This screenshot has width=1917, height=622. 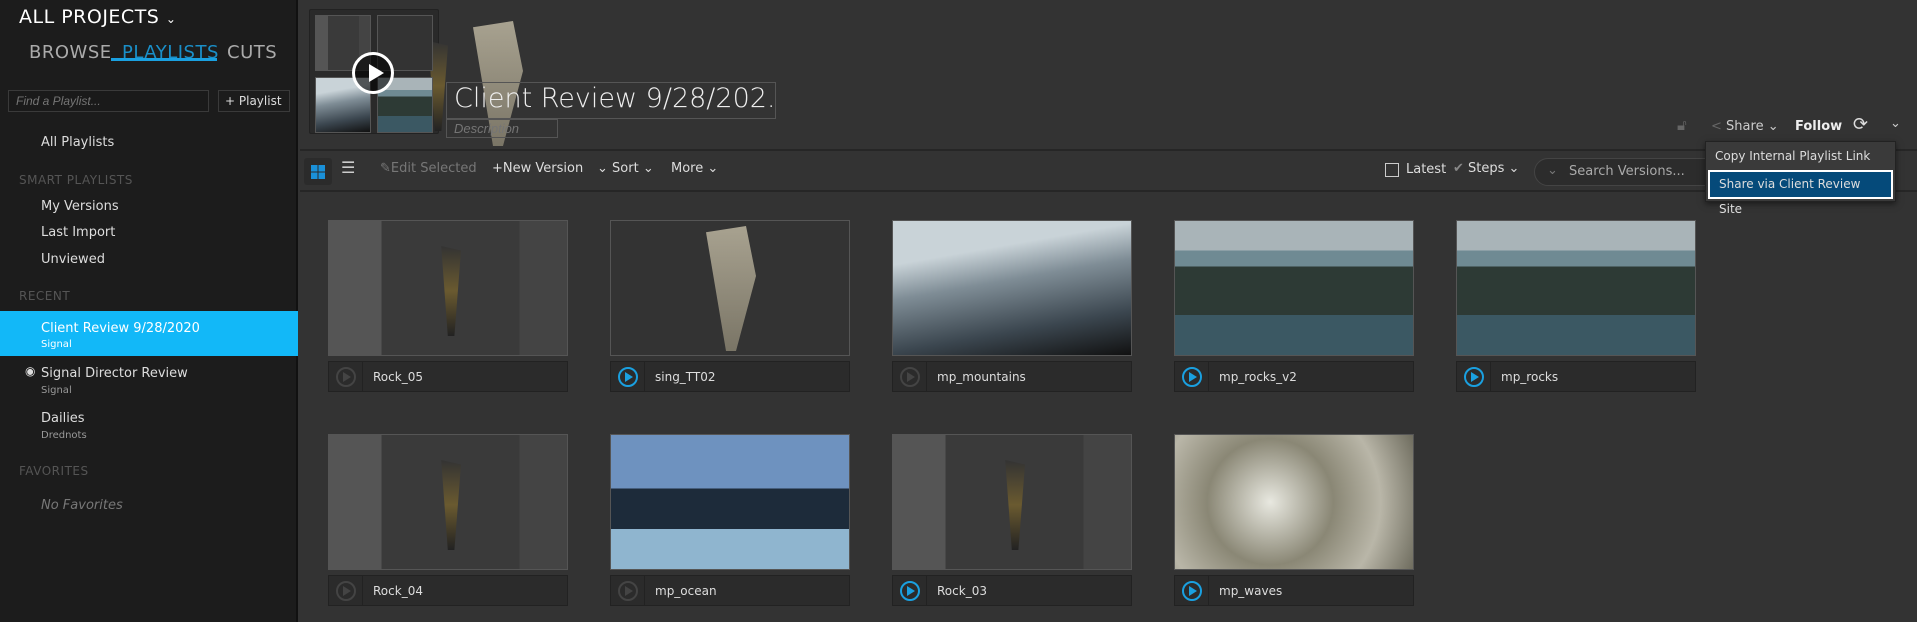 I want to click on version-label: mp_rocks_v2, so click(x=1294, y=376).